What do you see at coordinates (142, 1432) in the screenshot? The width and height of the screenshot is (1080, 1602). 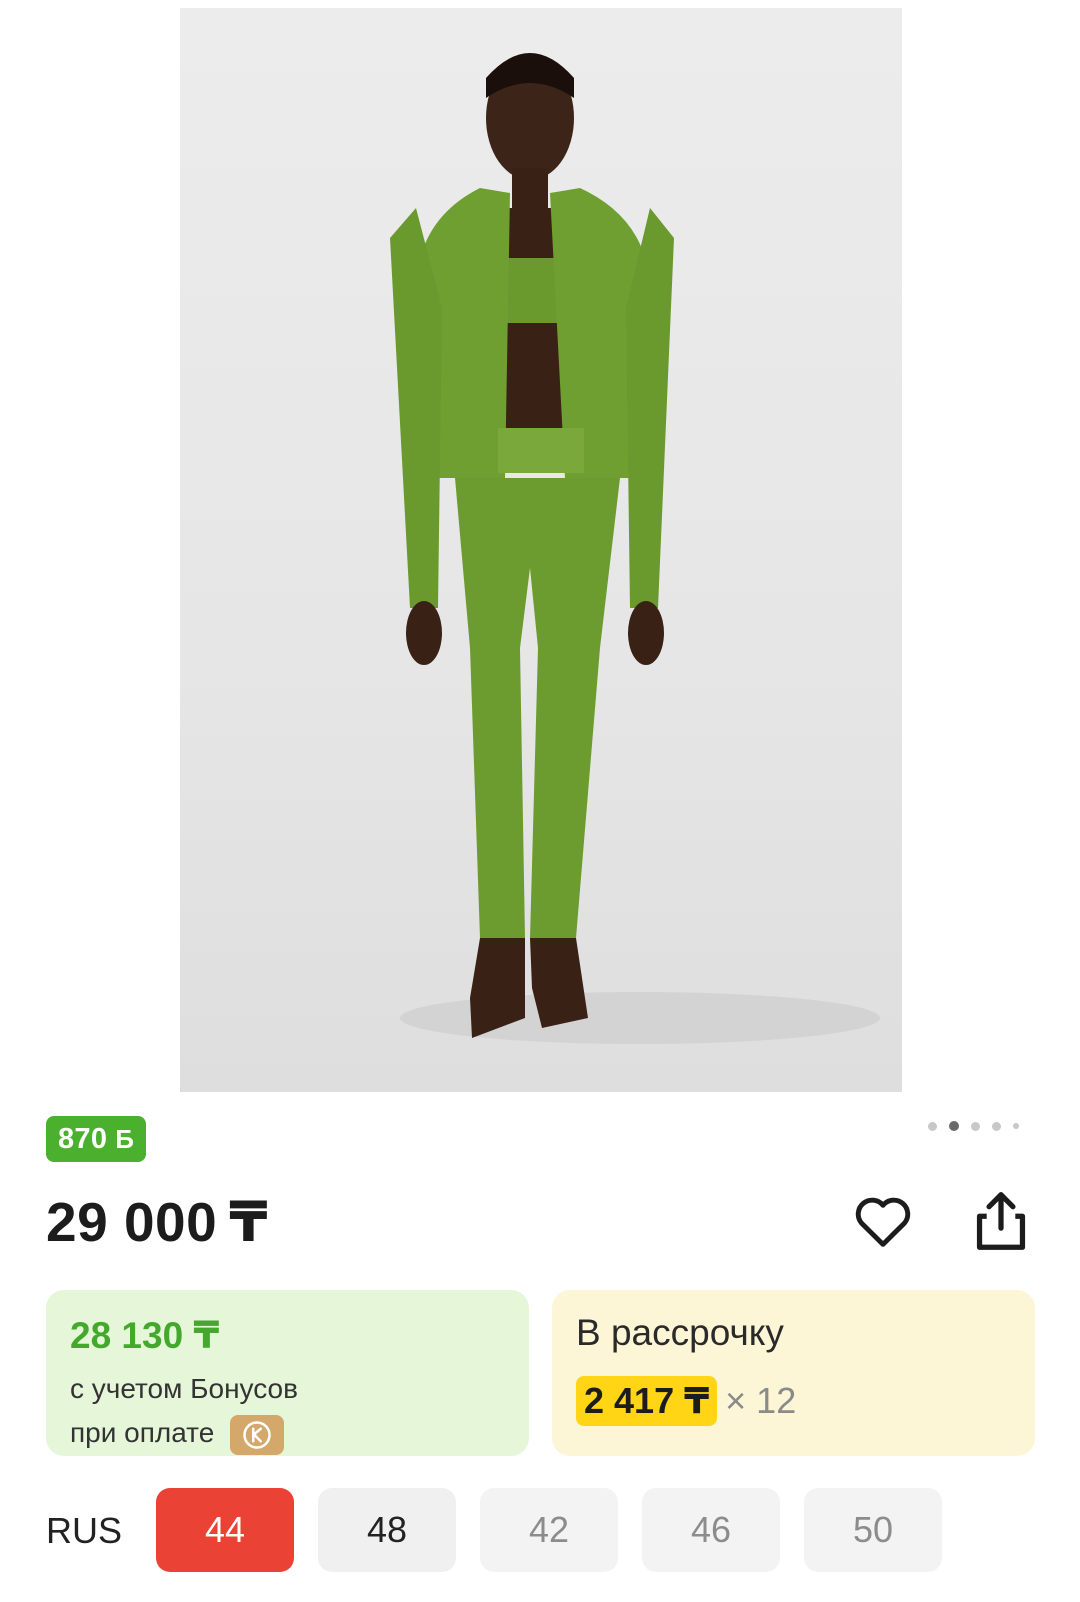 I see `bonus-line-2: при оплате` at bounding box center [142, 1432].